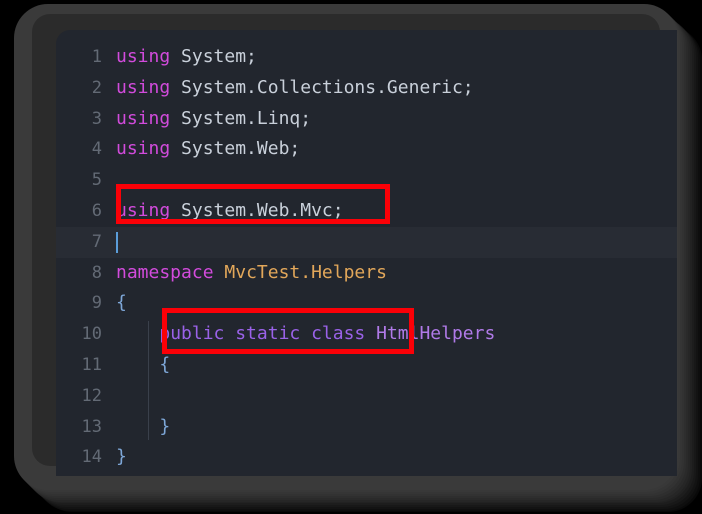  I want to click on code-line: 9{, so click(366, 303).